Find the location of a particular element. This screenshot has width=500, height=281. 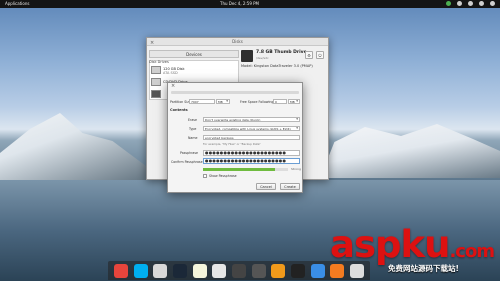

partition-size-label: Partition Size is located at coordinates (180, 102).